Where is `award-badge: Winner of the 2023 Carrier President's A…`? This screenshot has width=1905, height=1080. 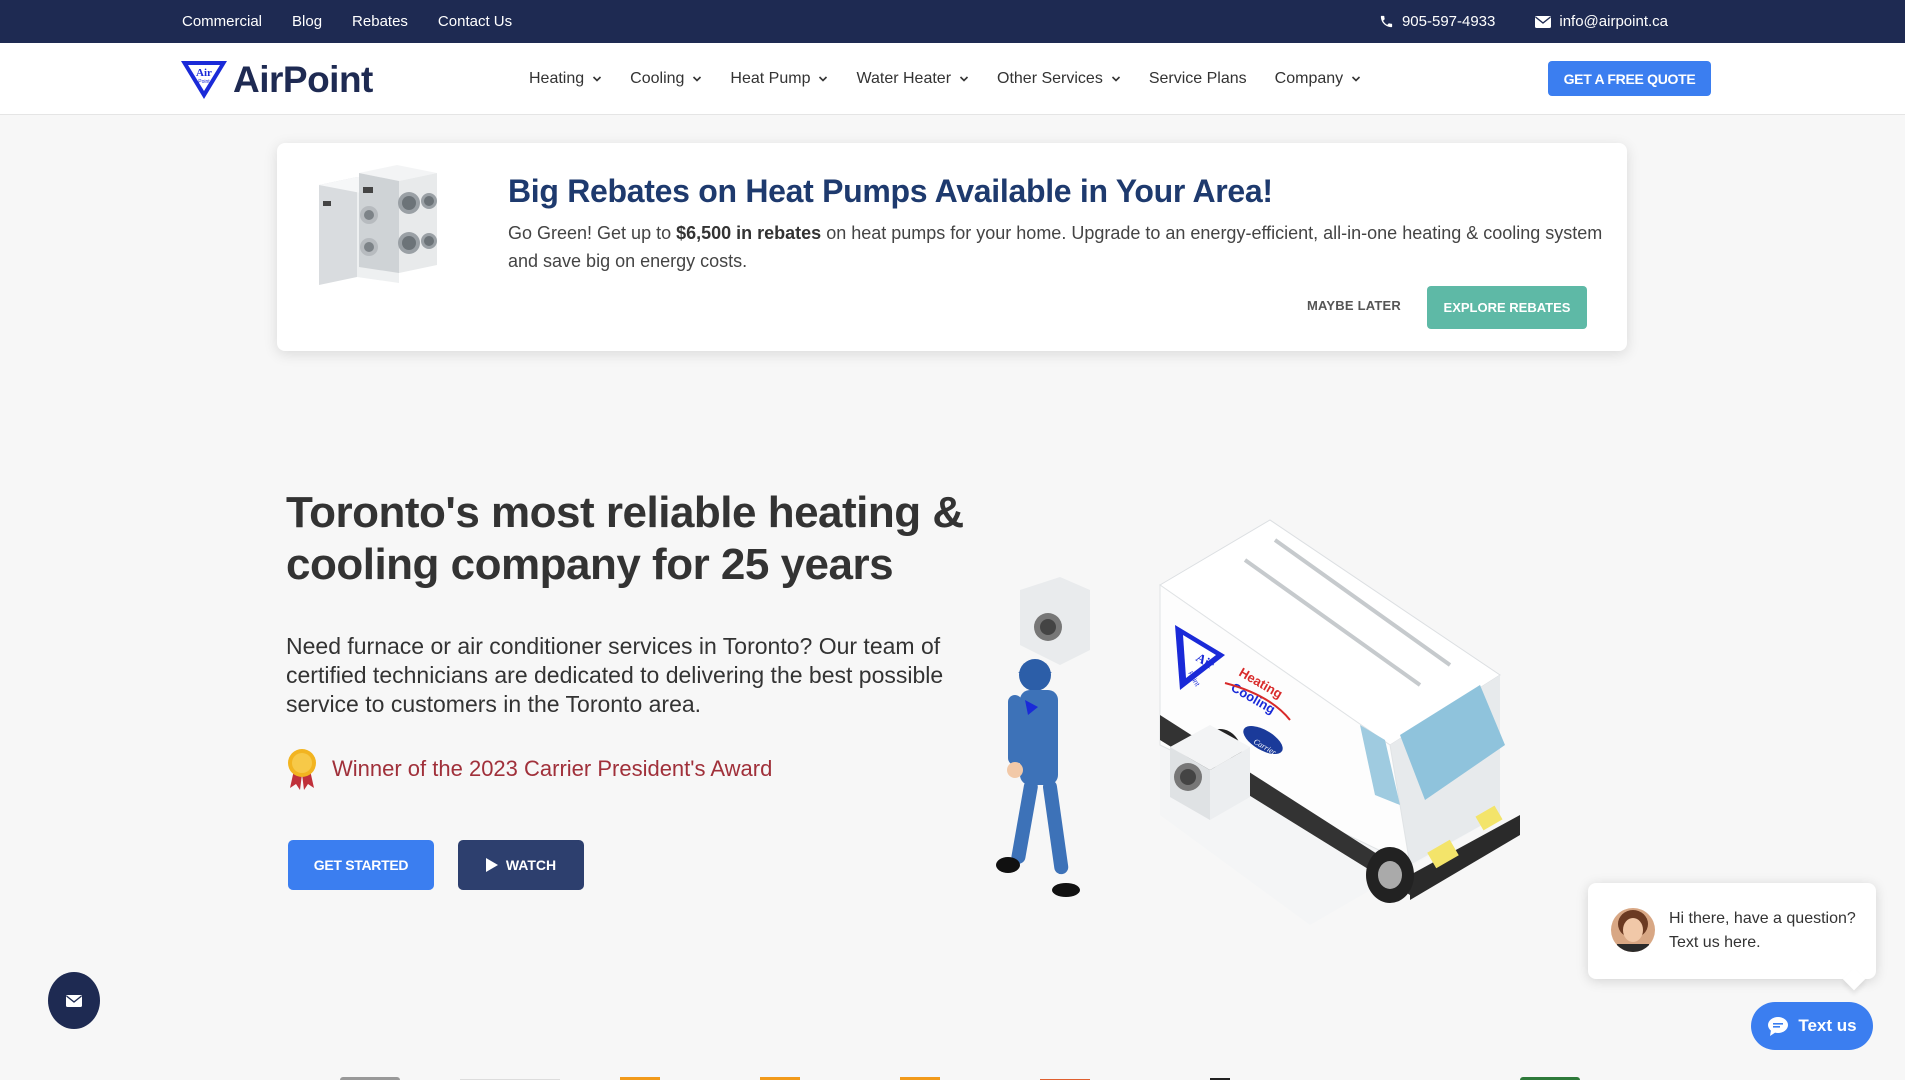 award-badge: Winner of the 2023 Carrier President's A… is located at coordinates (529, 769).